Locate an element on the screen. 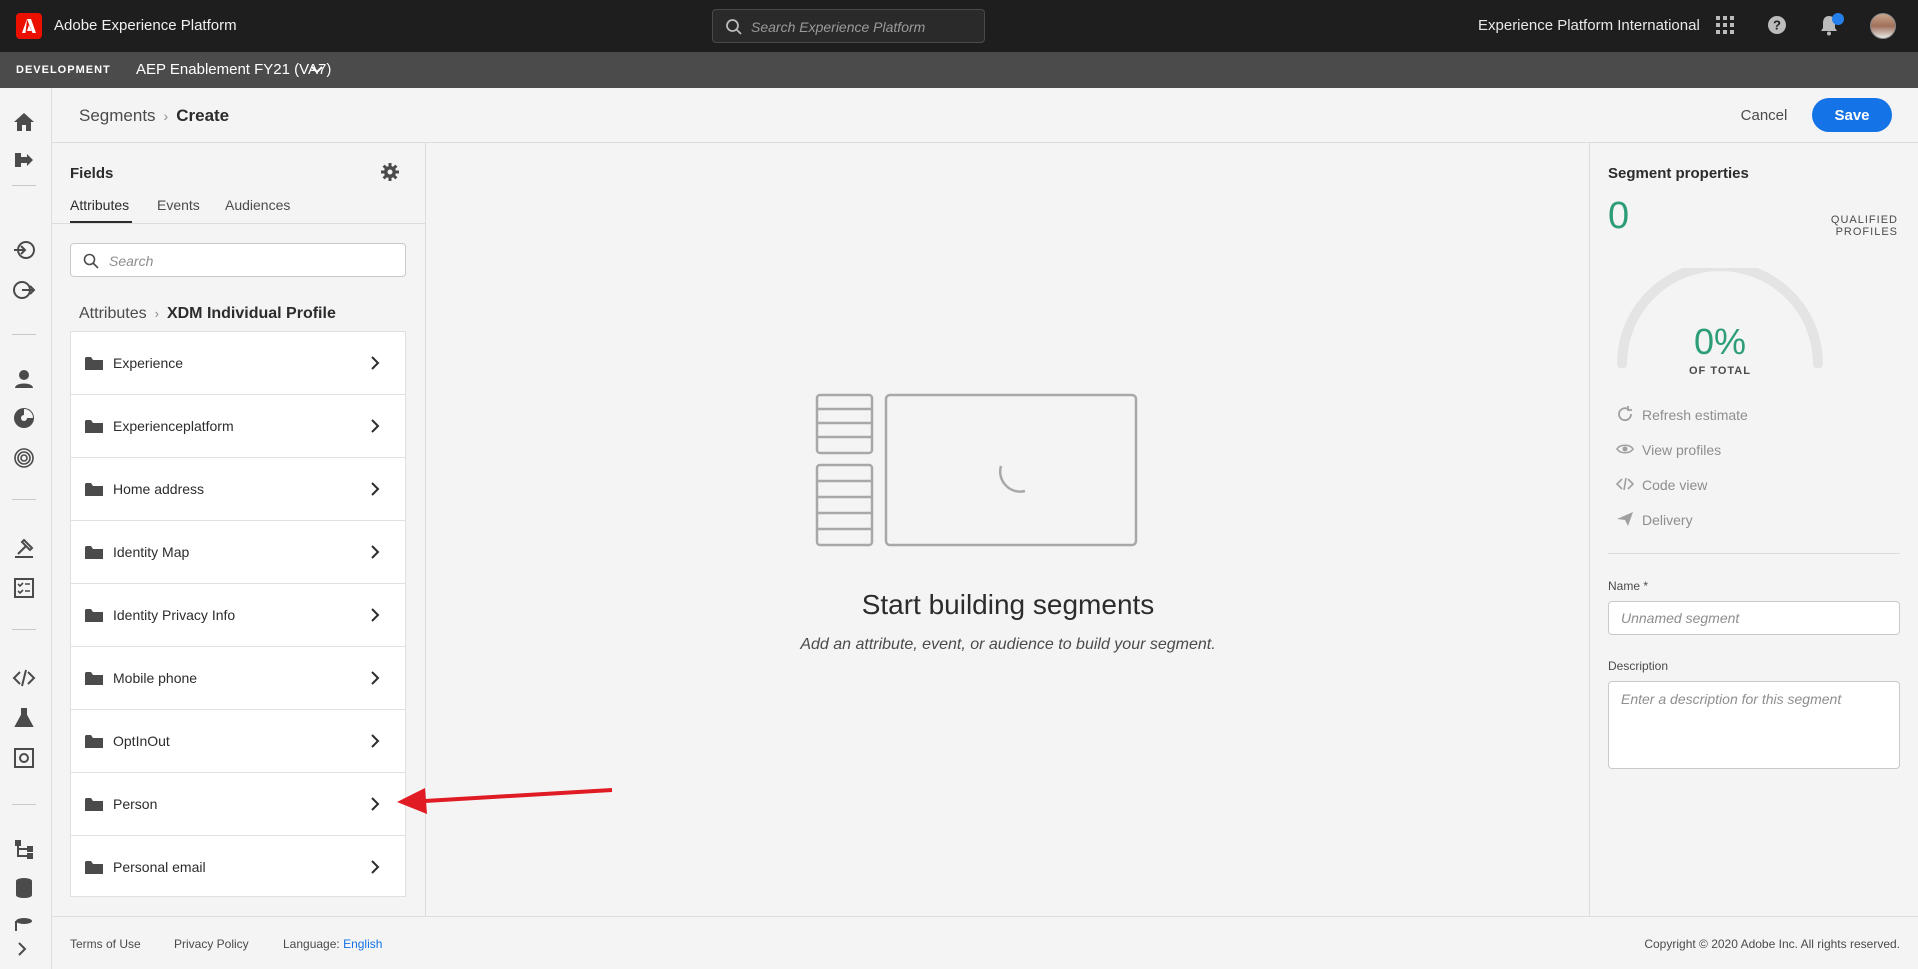 The image size is (1918, 969). gear-icon is located at coordinates (390, 172).